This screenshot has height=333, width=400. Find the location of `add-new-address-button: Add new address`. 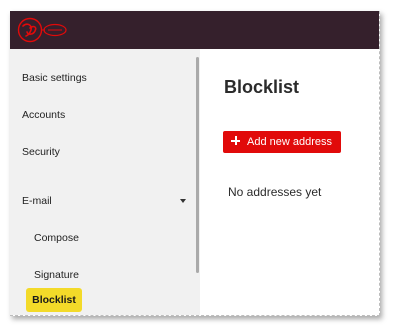

add-new-address-button: Add new address is located at coordinates (282, 142).